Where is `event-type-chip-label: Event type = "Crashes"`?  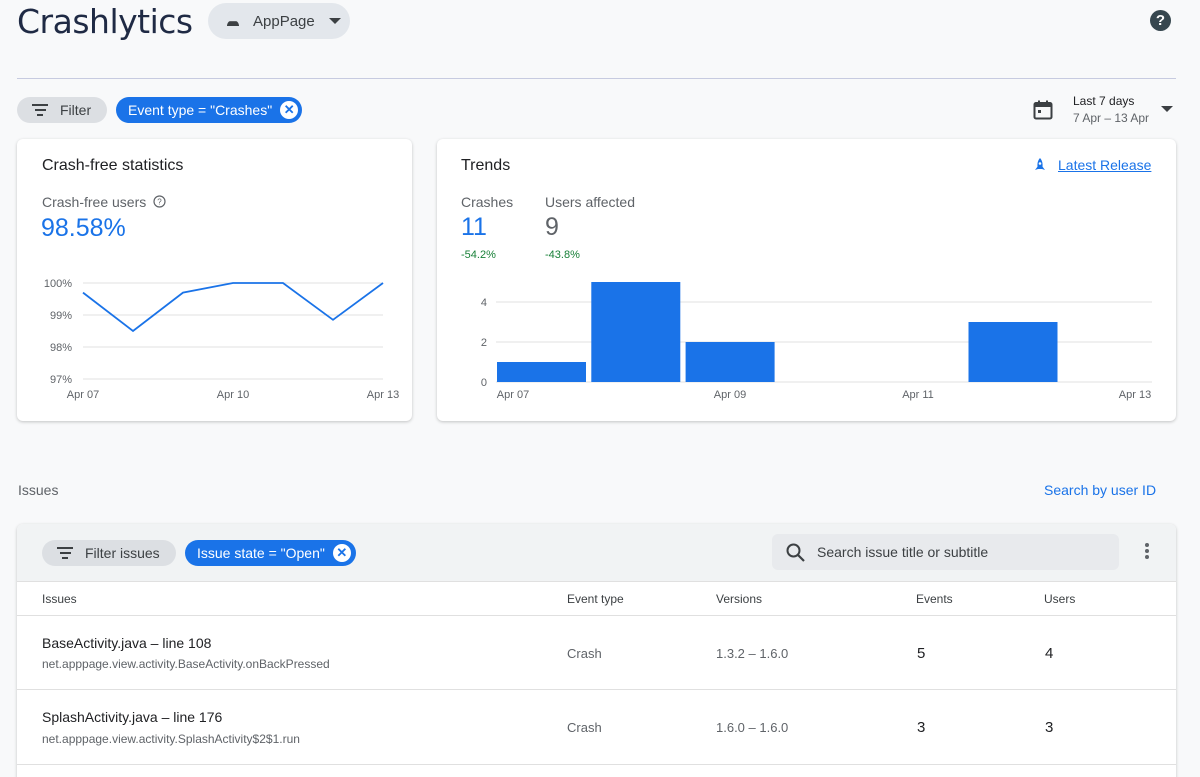 event-type-chip-label: Event type = "Crashes" is located at coordinates (200, 110).